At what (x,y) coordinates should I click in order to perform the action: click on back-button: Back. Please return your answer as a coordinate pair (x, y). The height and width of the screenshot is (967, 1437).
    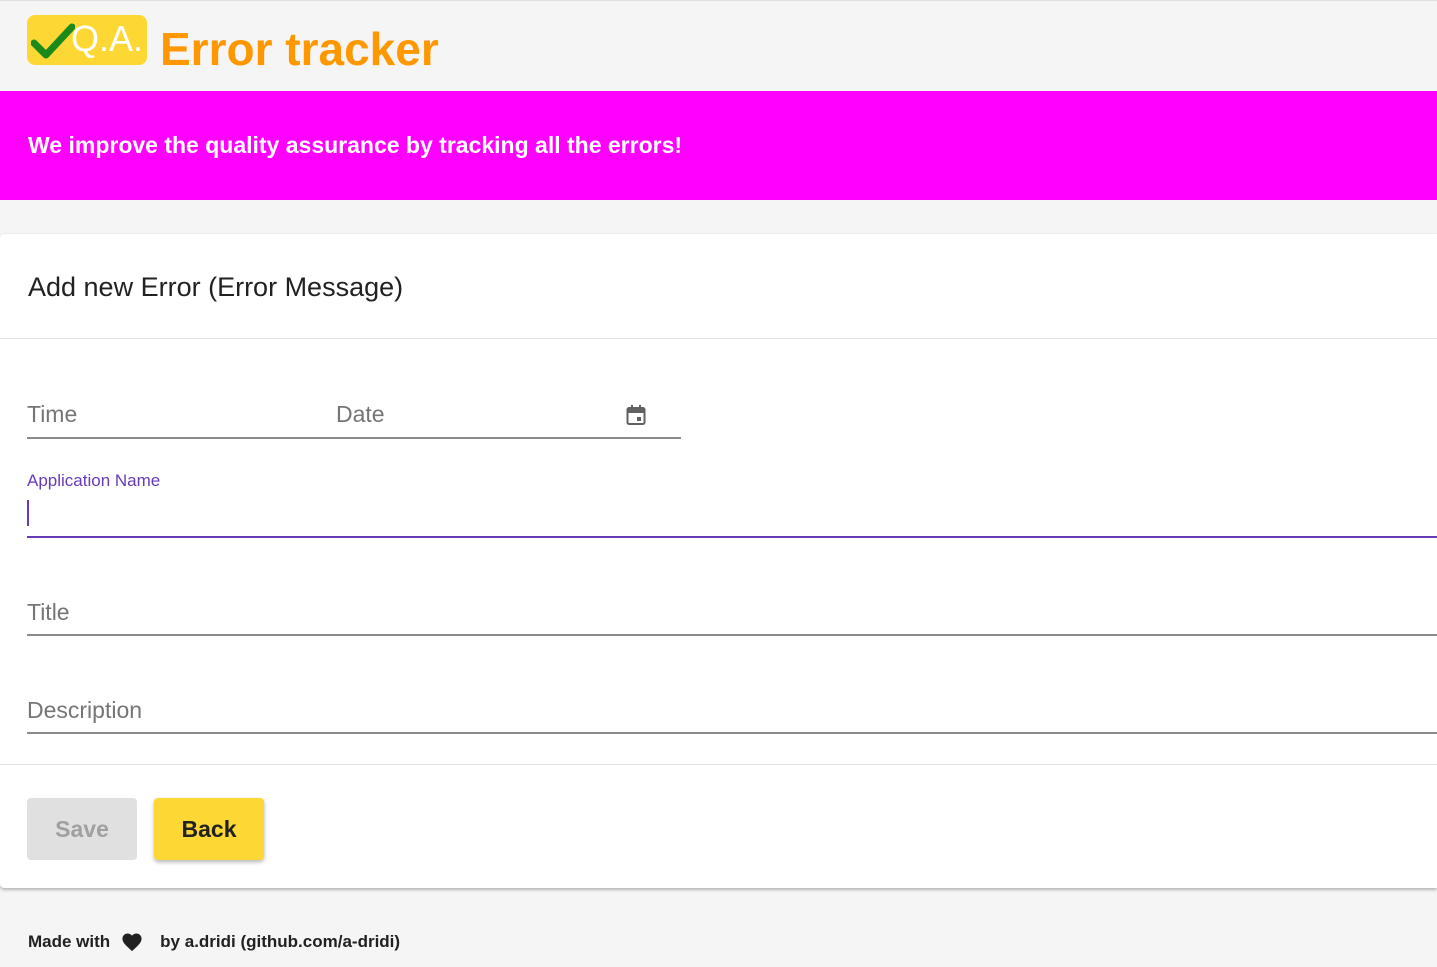
    Looking at the image, I should click on (209, 829).